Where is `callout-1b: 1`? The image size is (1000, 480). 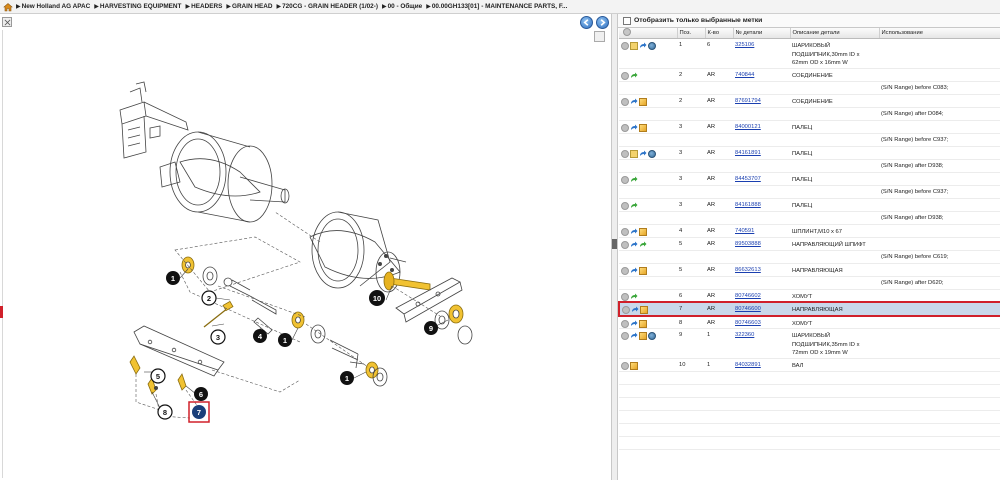 callout-1b: 1 is located at coordinates (285, 340).